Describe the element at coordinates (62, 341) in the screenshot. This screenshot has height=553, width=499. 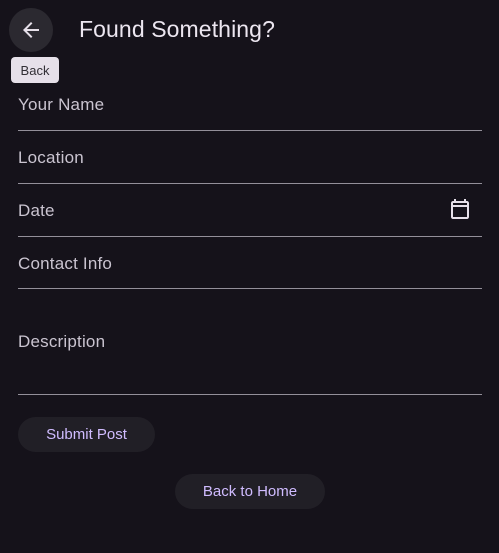
I see `description-field-label: Description` at that location.